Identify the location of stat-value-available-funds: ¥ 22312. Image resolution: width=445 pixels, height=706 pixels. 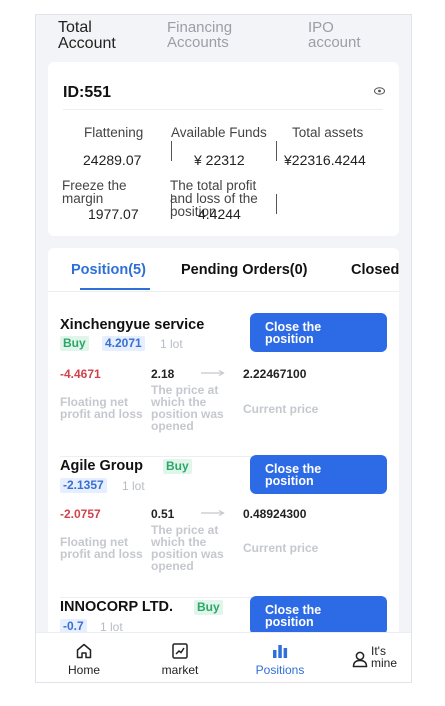
(219, 160).